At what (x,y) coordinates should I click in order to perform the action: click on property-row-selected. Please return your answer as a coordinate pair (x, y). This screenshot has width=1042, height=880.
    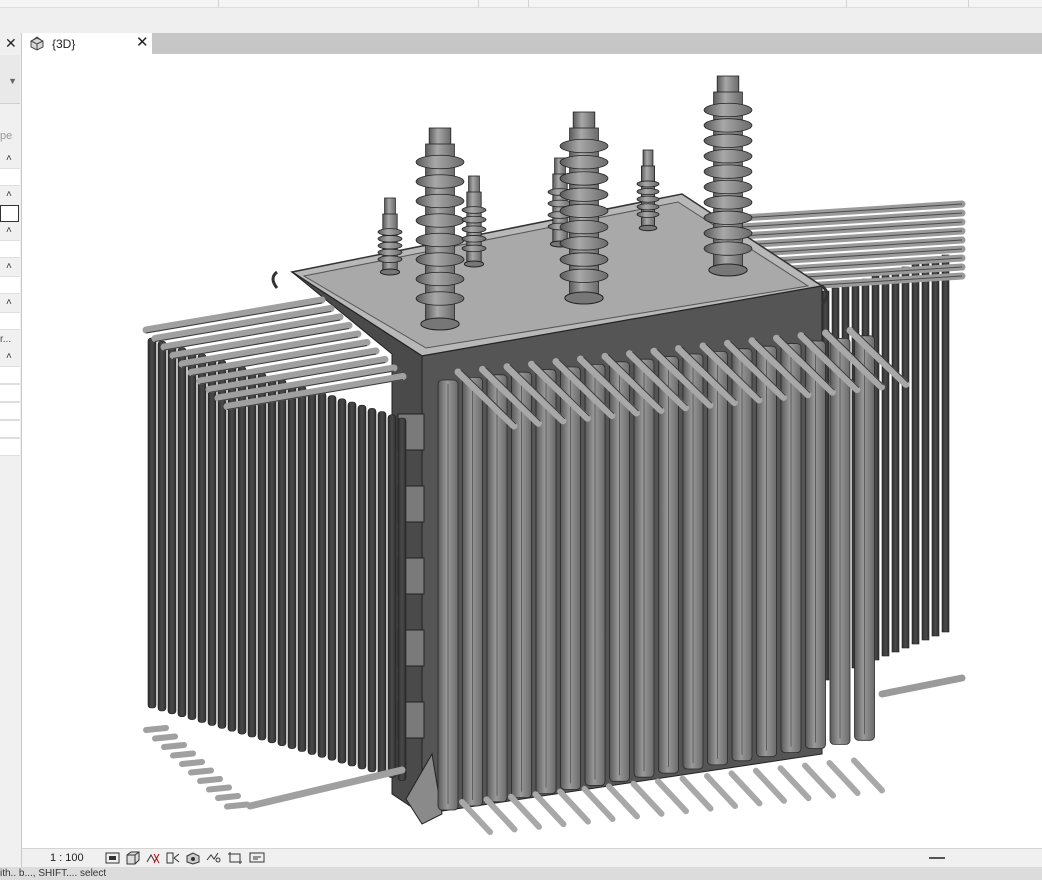
    Looking at the image, I should click on (9, 213).